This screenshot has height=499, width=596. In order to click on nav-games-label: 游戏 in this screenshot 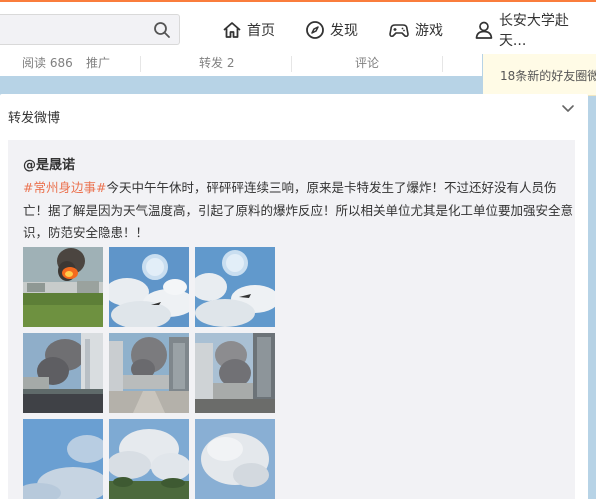, I will do `click(429, 31)`.